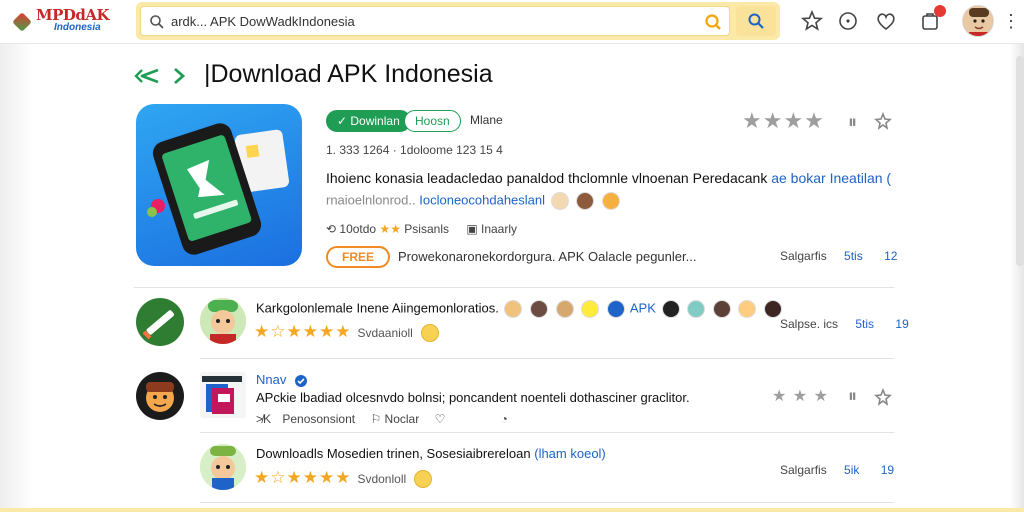 The height and width of the screenshot is (512, 1024). Describe the element at coordinates (800, 396) in the screenshot. I see `row-2-rating-stars: ★ ★ ★` at that location.